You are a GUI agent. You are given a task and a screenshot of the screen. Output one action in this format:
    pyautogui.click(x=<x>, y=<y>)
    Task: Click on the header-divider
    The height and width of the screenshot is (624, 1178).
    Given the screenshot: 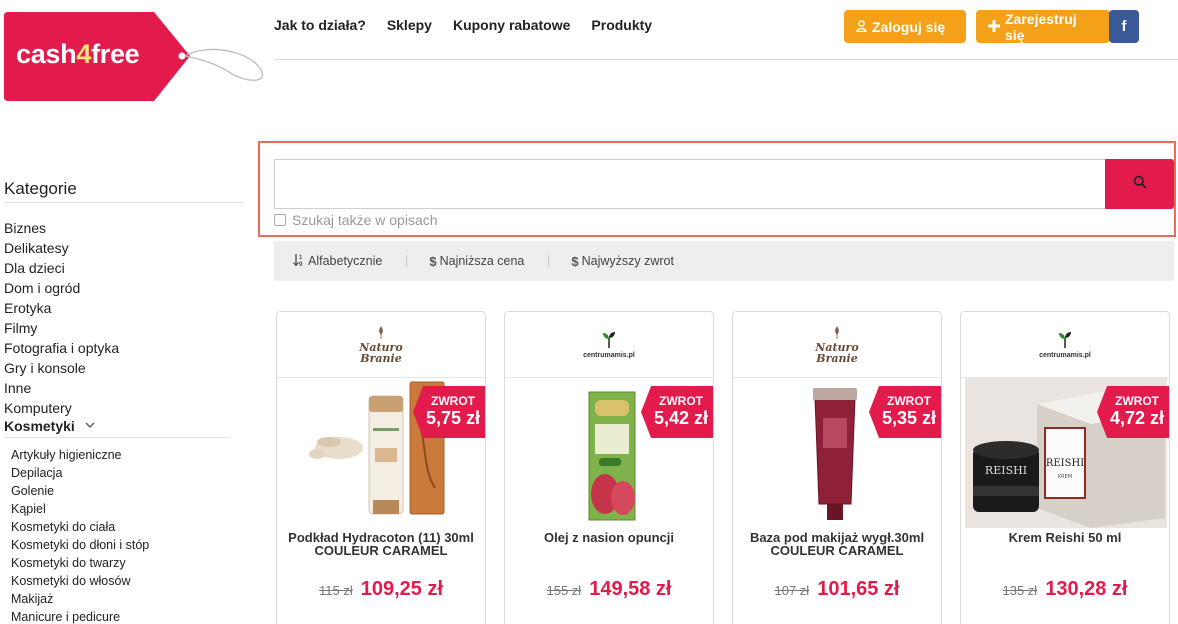 What is the action you would take?
    pyautogui.click(x=726, y=59)
    